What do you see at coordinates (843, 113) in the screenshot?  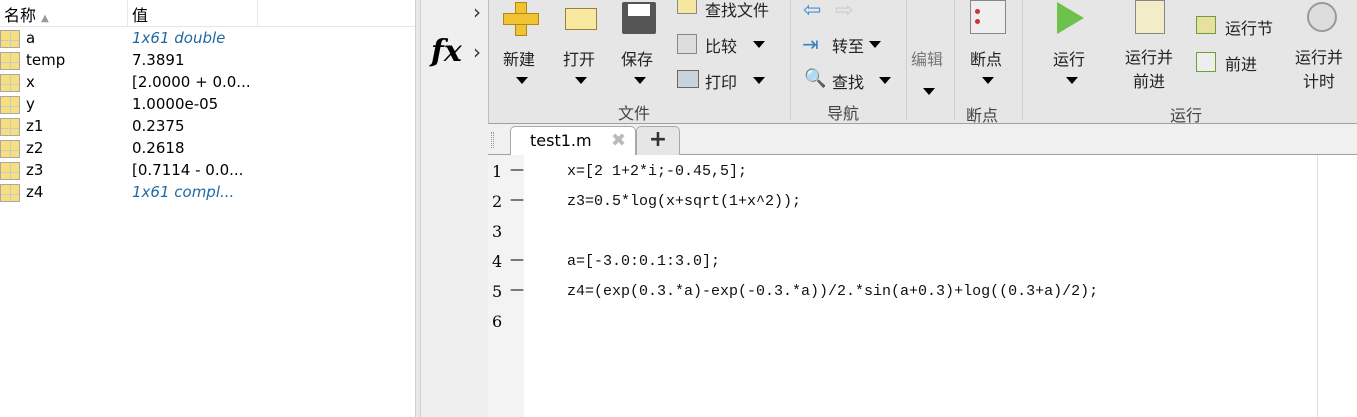 I see `nav-group-label: 导航` at bounding box center [843, 113].